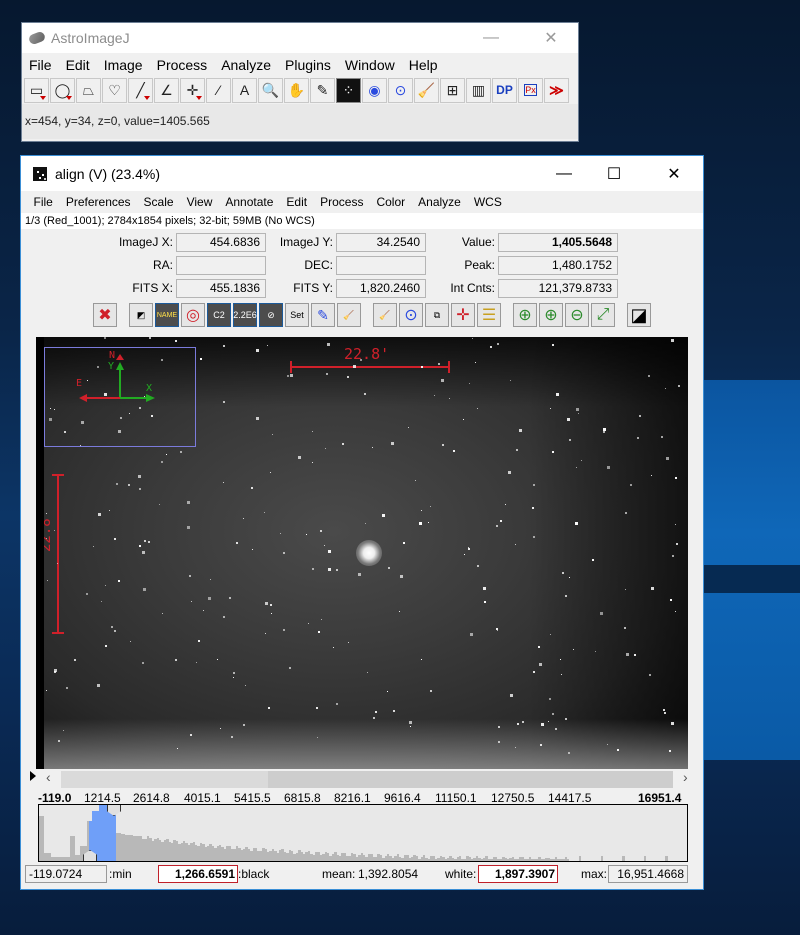 The width and height of the screenshot is (800, 935). What do you see at coordinates (564, 173) in the screenshot?
I see `minimize-button: —` at bounding box center [564, 173].